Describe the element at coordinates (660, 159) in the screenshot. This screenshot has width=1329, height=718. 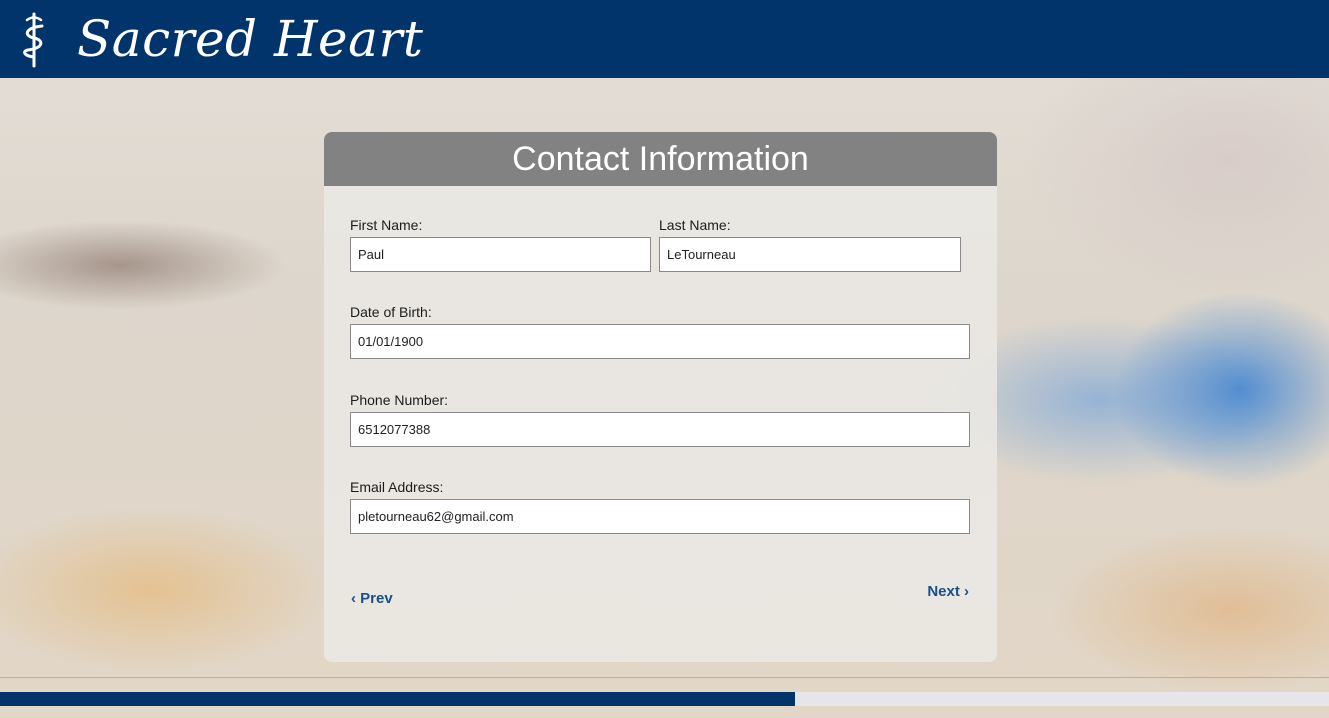
I see `form-title: Contact Information` at that location.